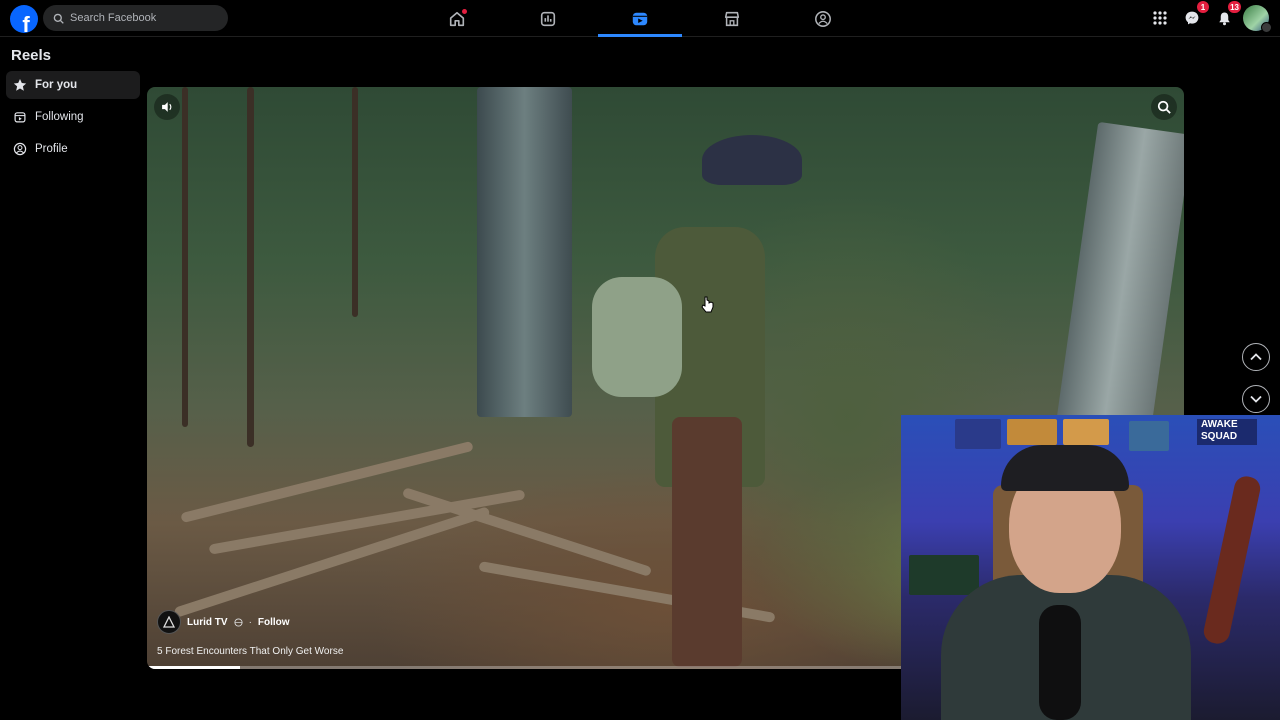 The width and height of the screenshot is (1280, 720). Describe the element at coordinates (1234, 7) in the screenshot. I see `notifications-badge: 13` at that location.